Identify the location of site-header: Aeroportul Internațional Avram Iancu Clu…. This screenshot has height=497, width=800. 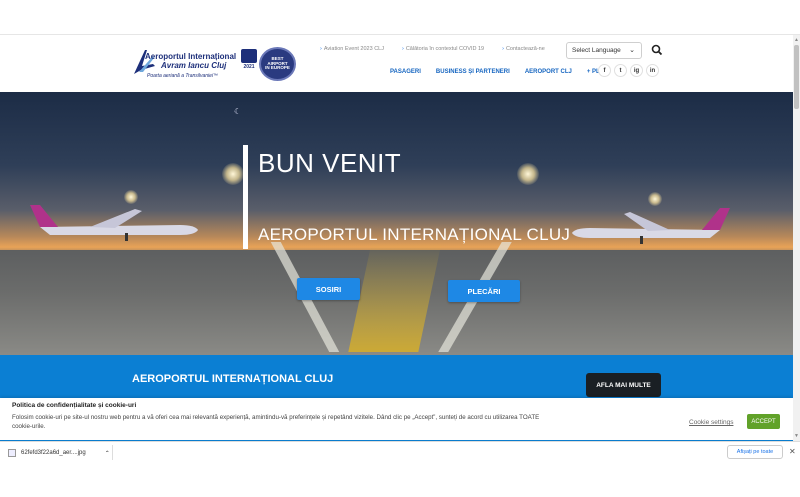
(396, 63).